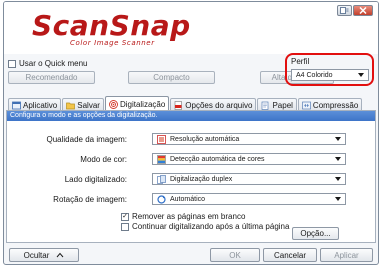 The width and height of the screenshot is (382, 267). What do you see at coordinates (161, 199) in the screenshot?
I see `rotation-icon` at bounding box center [161, 199].